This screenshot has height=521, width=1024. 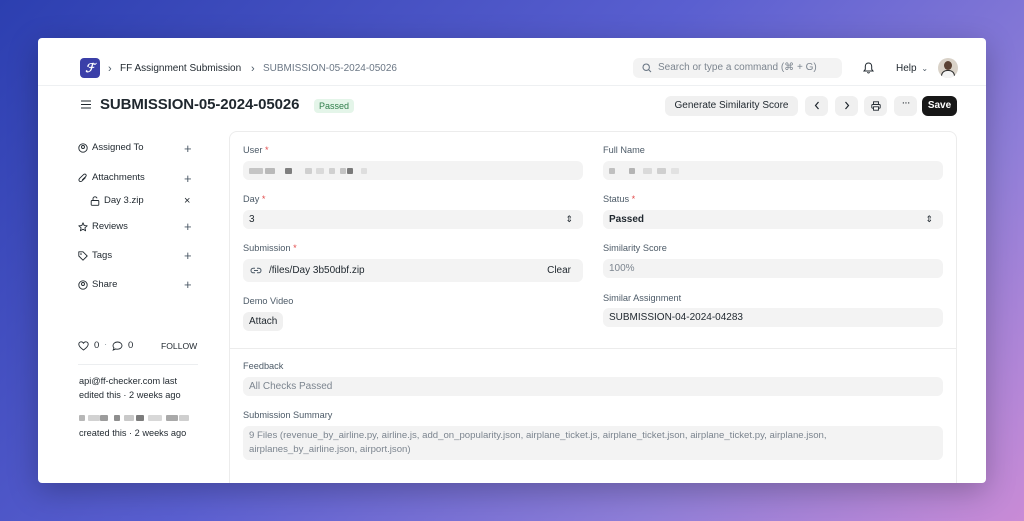 What do you see at coordinates (124, 200) in the screenshot?
I see `attachment-file-name: Day 3.zip` at bounding box center [124, 200].